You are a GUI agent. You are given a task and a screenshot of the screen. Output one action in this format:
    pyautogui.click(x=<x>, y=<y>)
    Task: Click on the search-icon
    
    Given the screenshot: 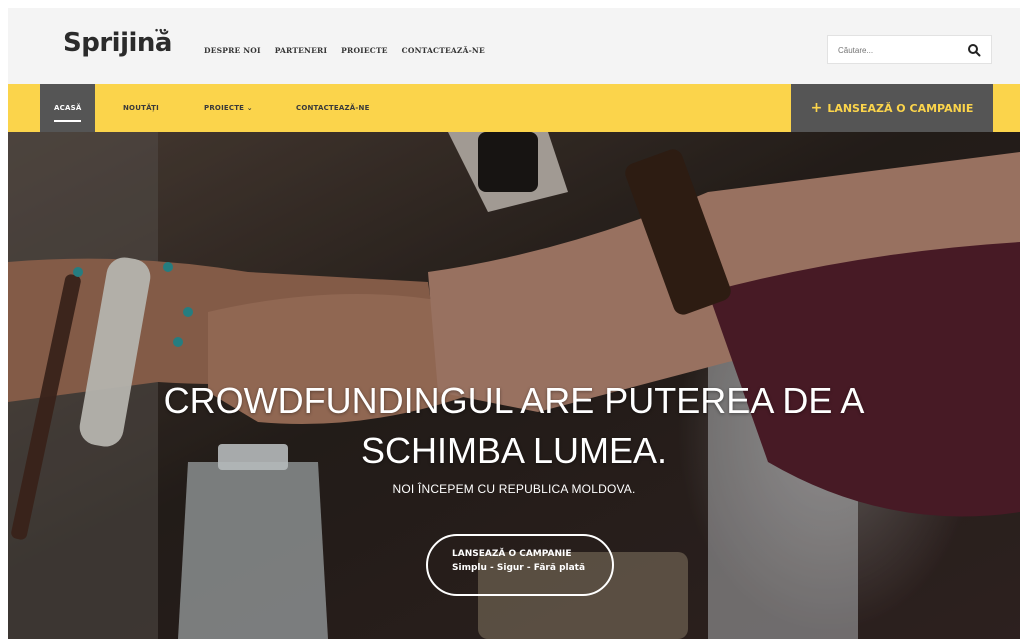 What is the action you would take?
    pyautogui.click(x=974, y=50)
    